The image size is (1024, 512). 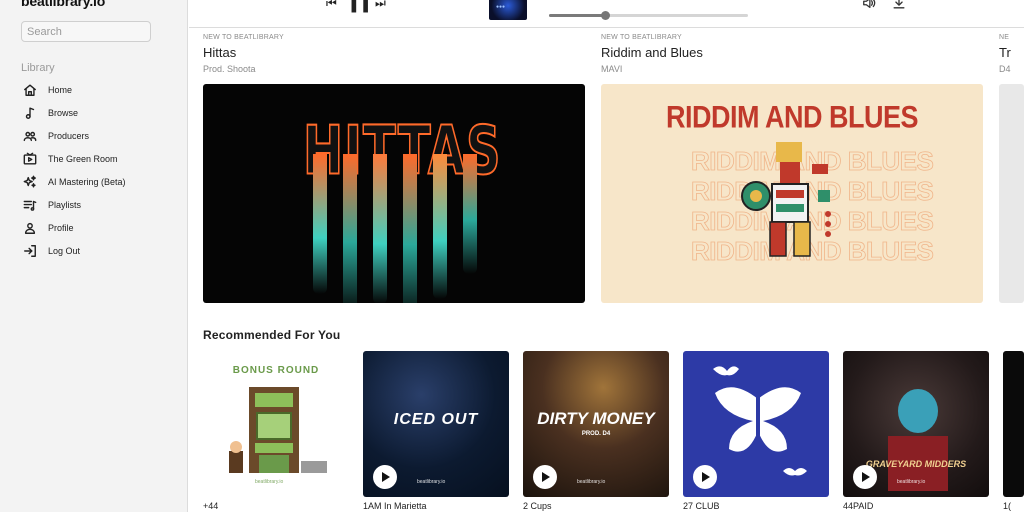 I want to click on sidebar-item-label: Home, so click(x=60, y=89).